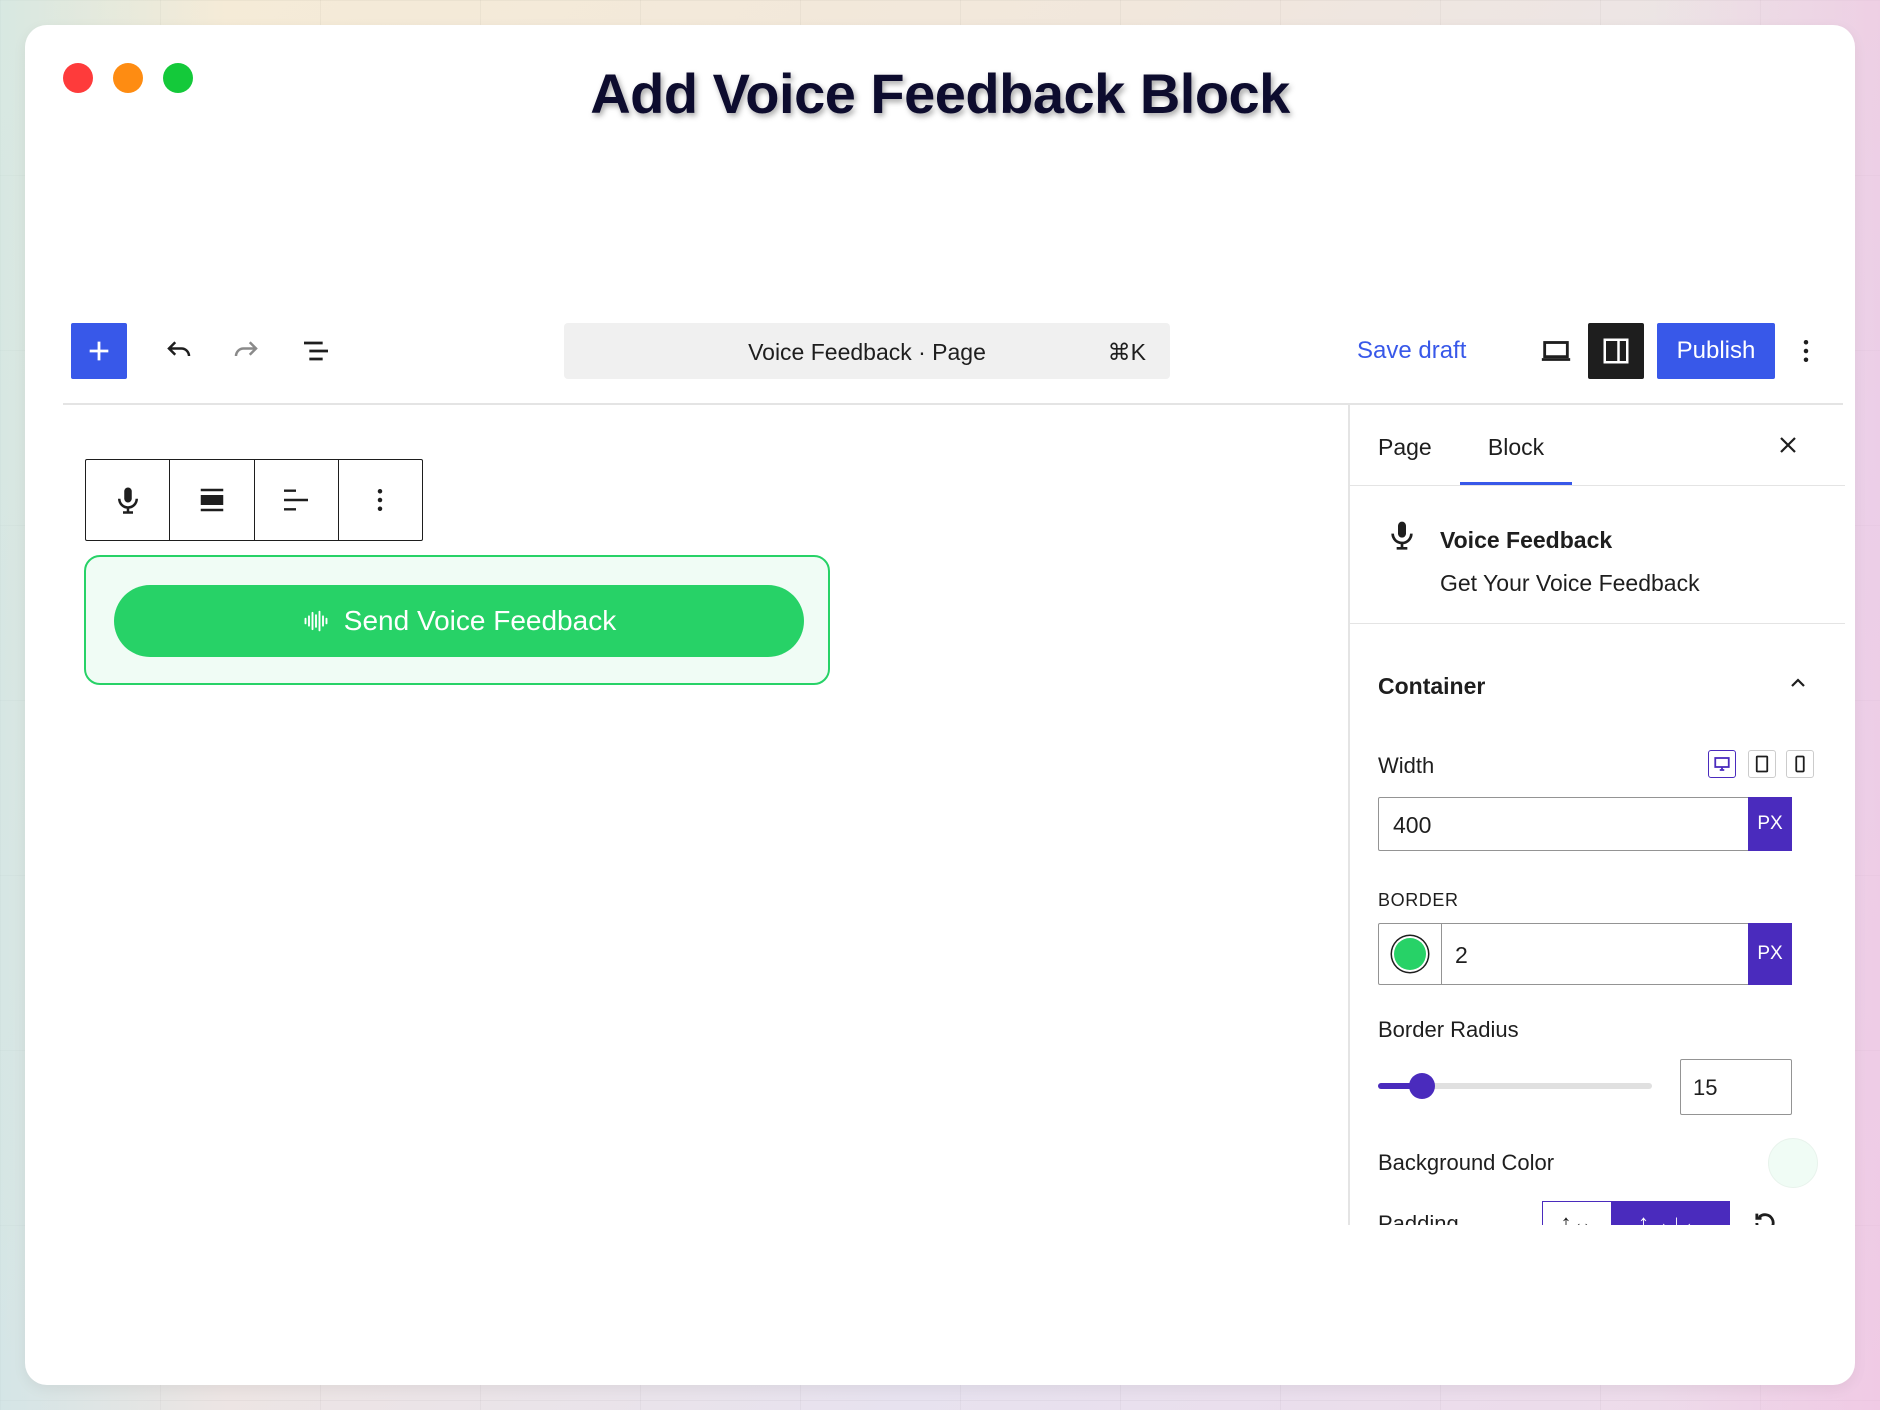 Image resolution: width=1880 pixels, height=1410 pixels. I want to click on border-label: BORDER, so click(1418, 900).